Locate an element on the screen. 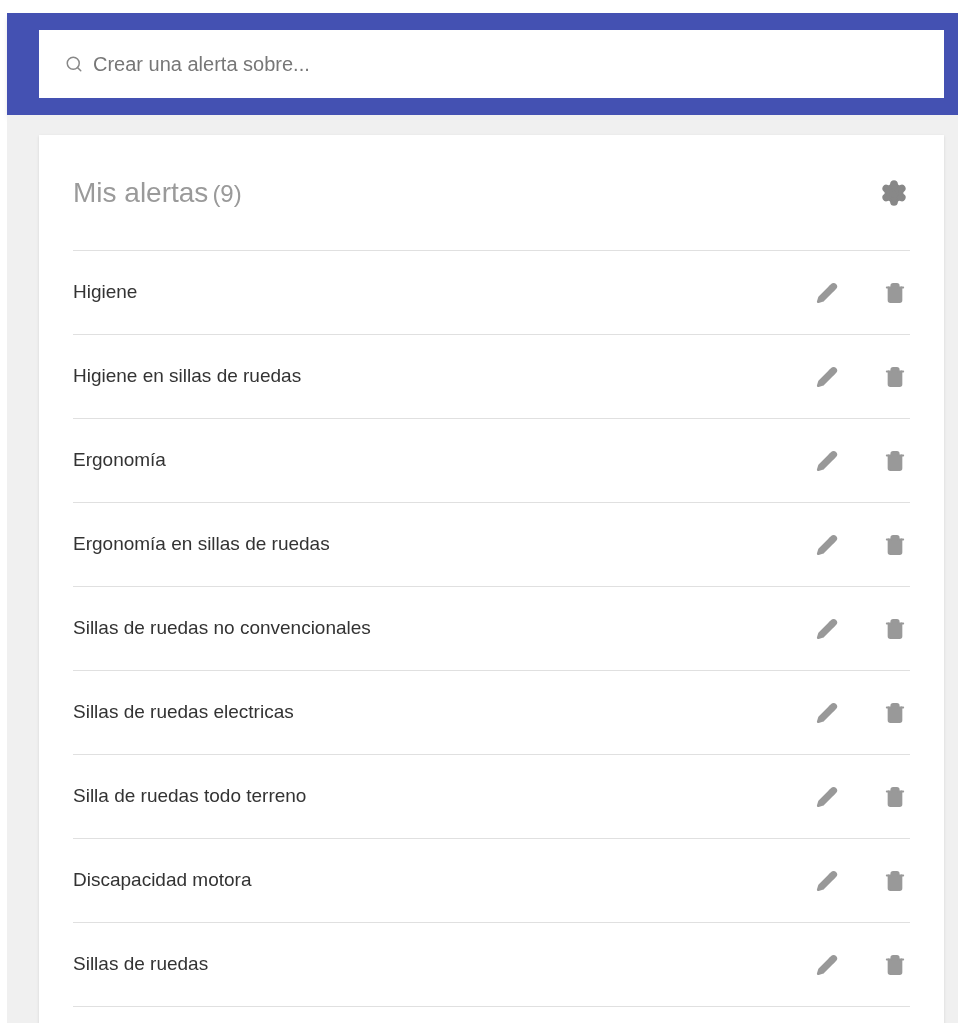  alert-name: Sillas de ruedas electricas is located at coordinates (183, 712).